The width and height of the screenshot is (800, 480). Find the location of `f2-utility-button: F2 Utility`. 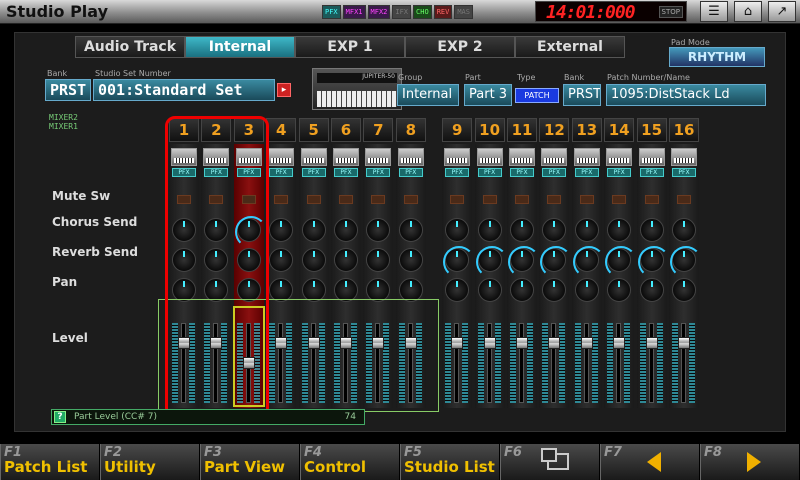

f2-utility-button: F2 Utility is located at coordinates (150, 462).